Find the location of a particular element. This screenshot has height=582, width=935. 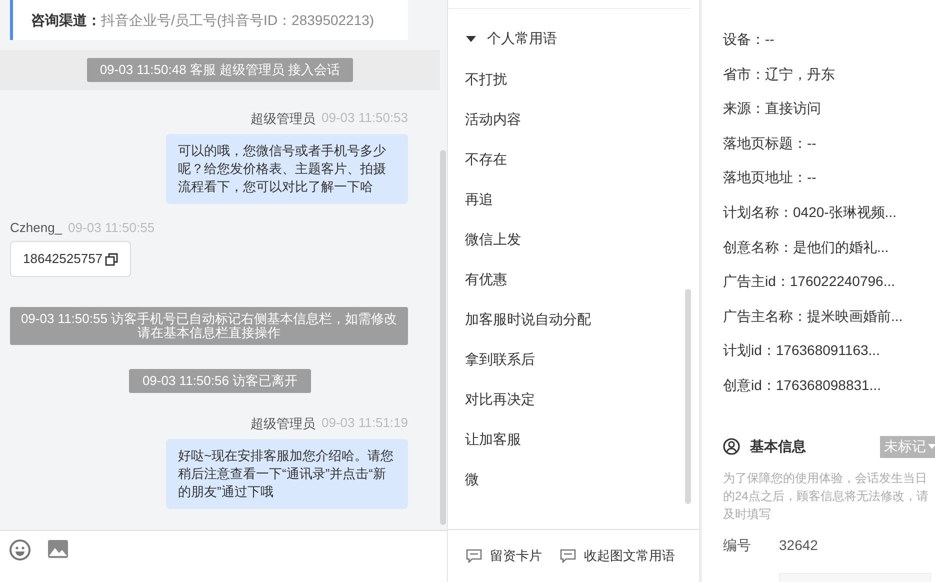

phrase-item: 微信上发 is located at coordinates (493, 239).